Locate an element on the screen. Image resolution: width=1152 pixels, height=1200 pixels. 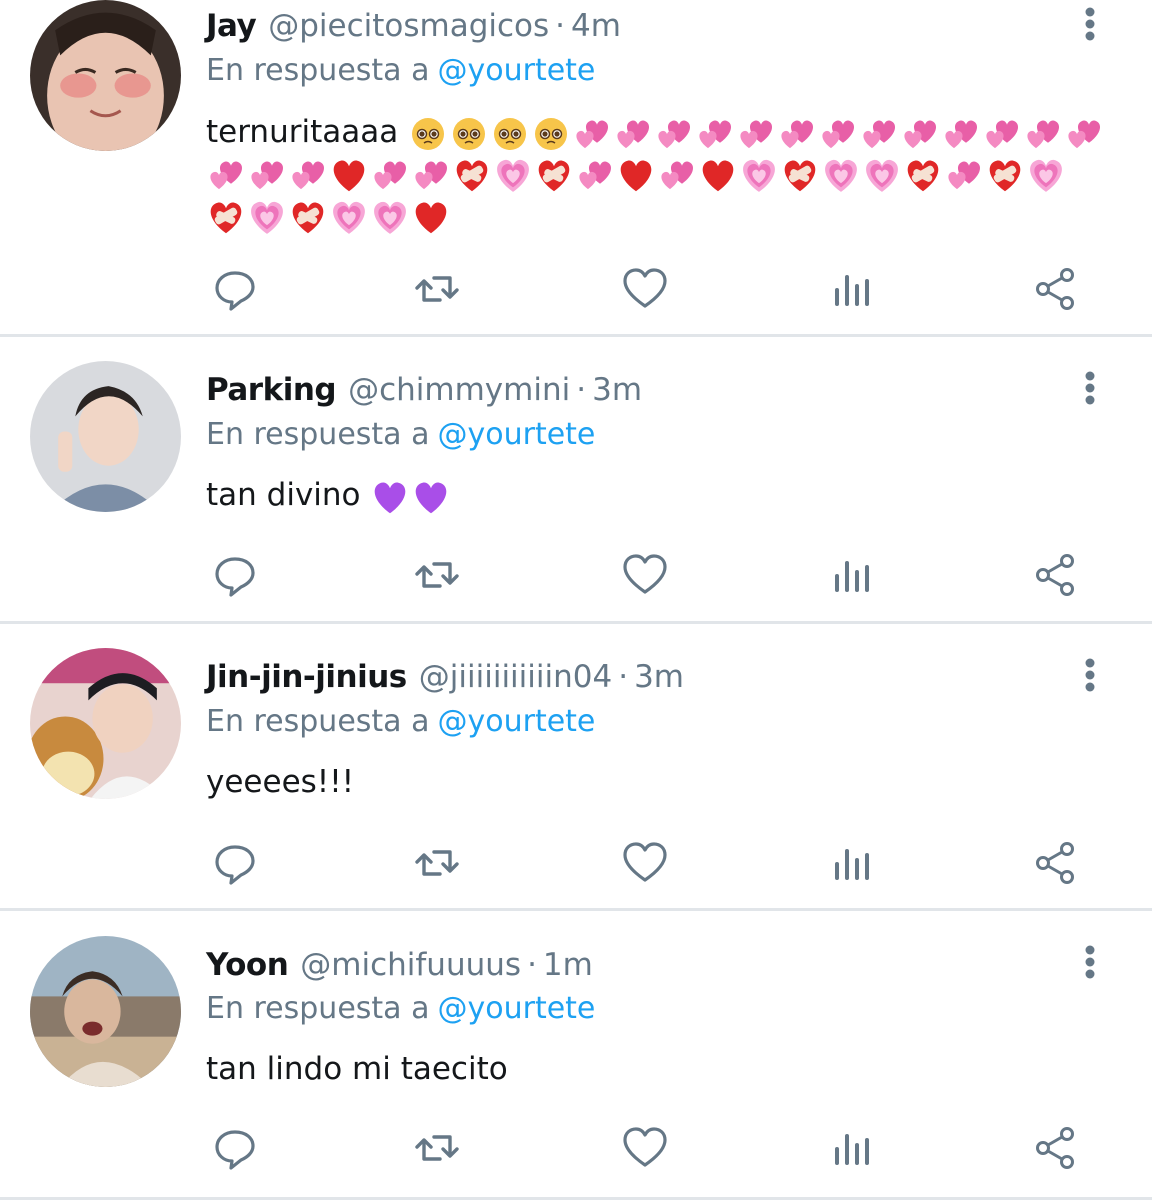
tweet-text-content: tan lindo mi taecito is located at coordinates (357, 1069).